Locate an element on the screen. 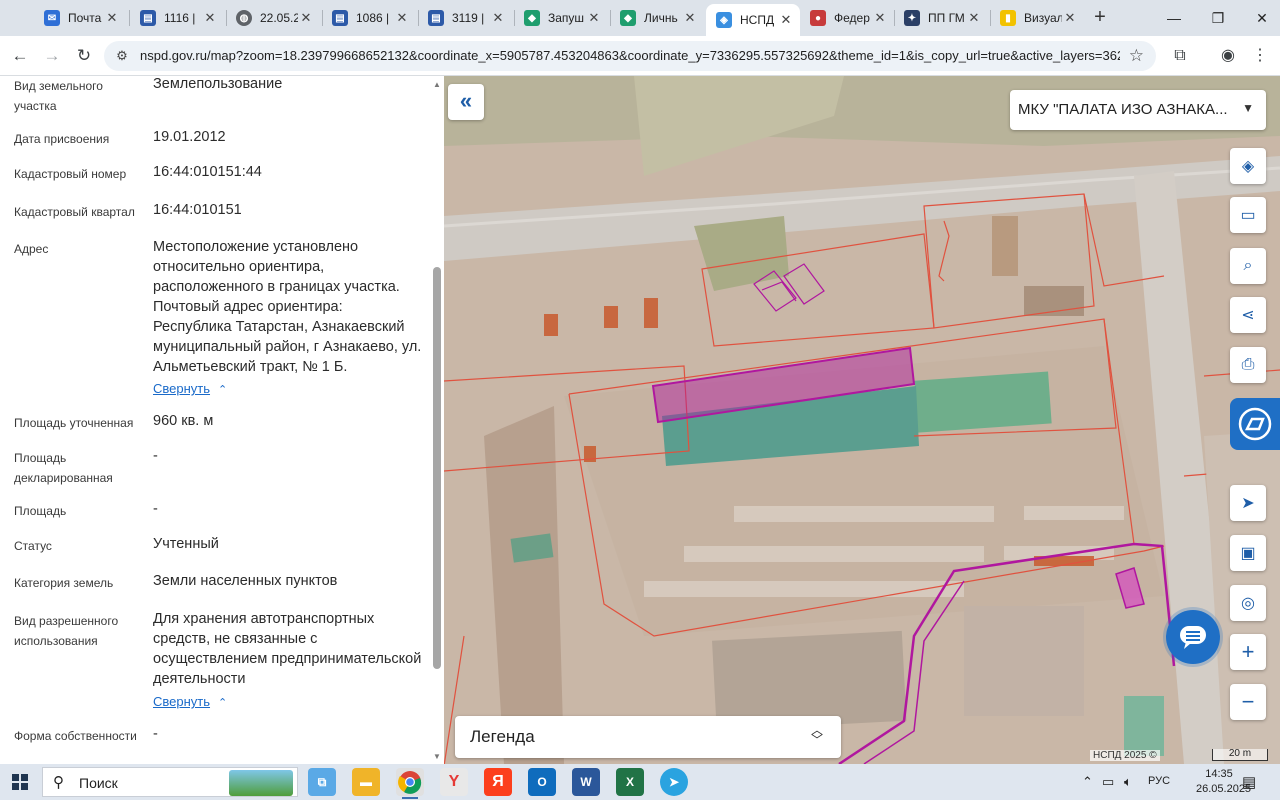 This screenshot has height=800, width=1280. legend-panel: Легенда ︿ ﹀ is located at coordinates (648, 737).